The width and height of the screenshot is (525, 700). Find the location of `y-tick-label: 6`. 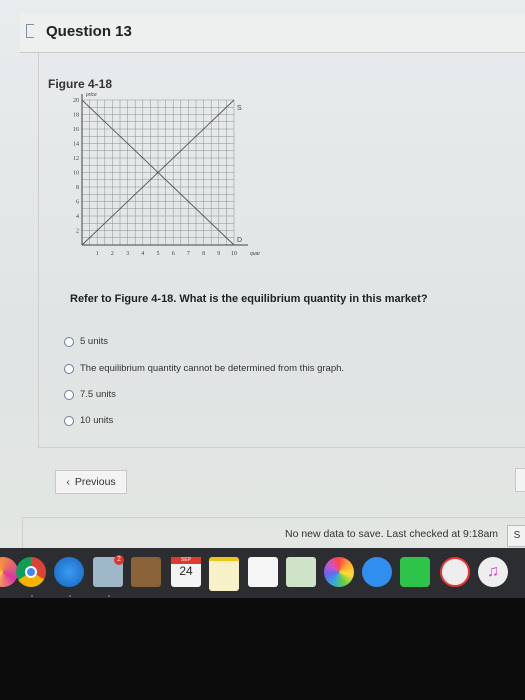

y-tick-label: 6 is located at coordinates (77, 203).